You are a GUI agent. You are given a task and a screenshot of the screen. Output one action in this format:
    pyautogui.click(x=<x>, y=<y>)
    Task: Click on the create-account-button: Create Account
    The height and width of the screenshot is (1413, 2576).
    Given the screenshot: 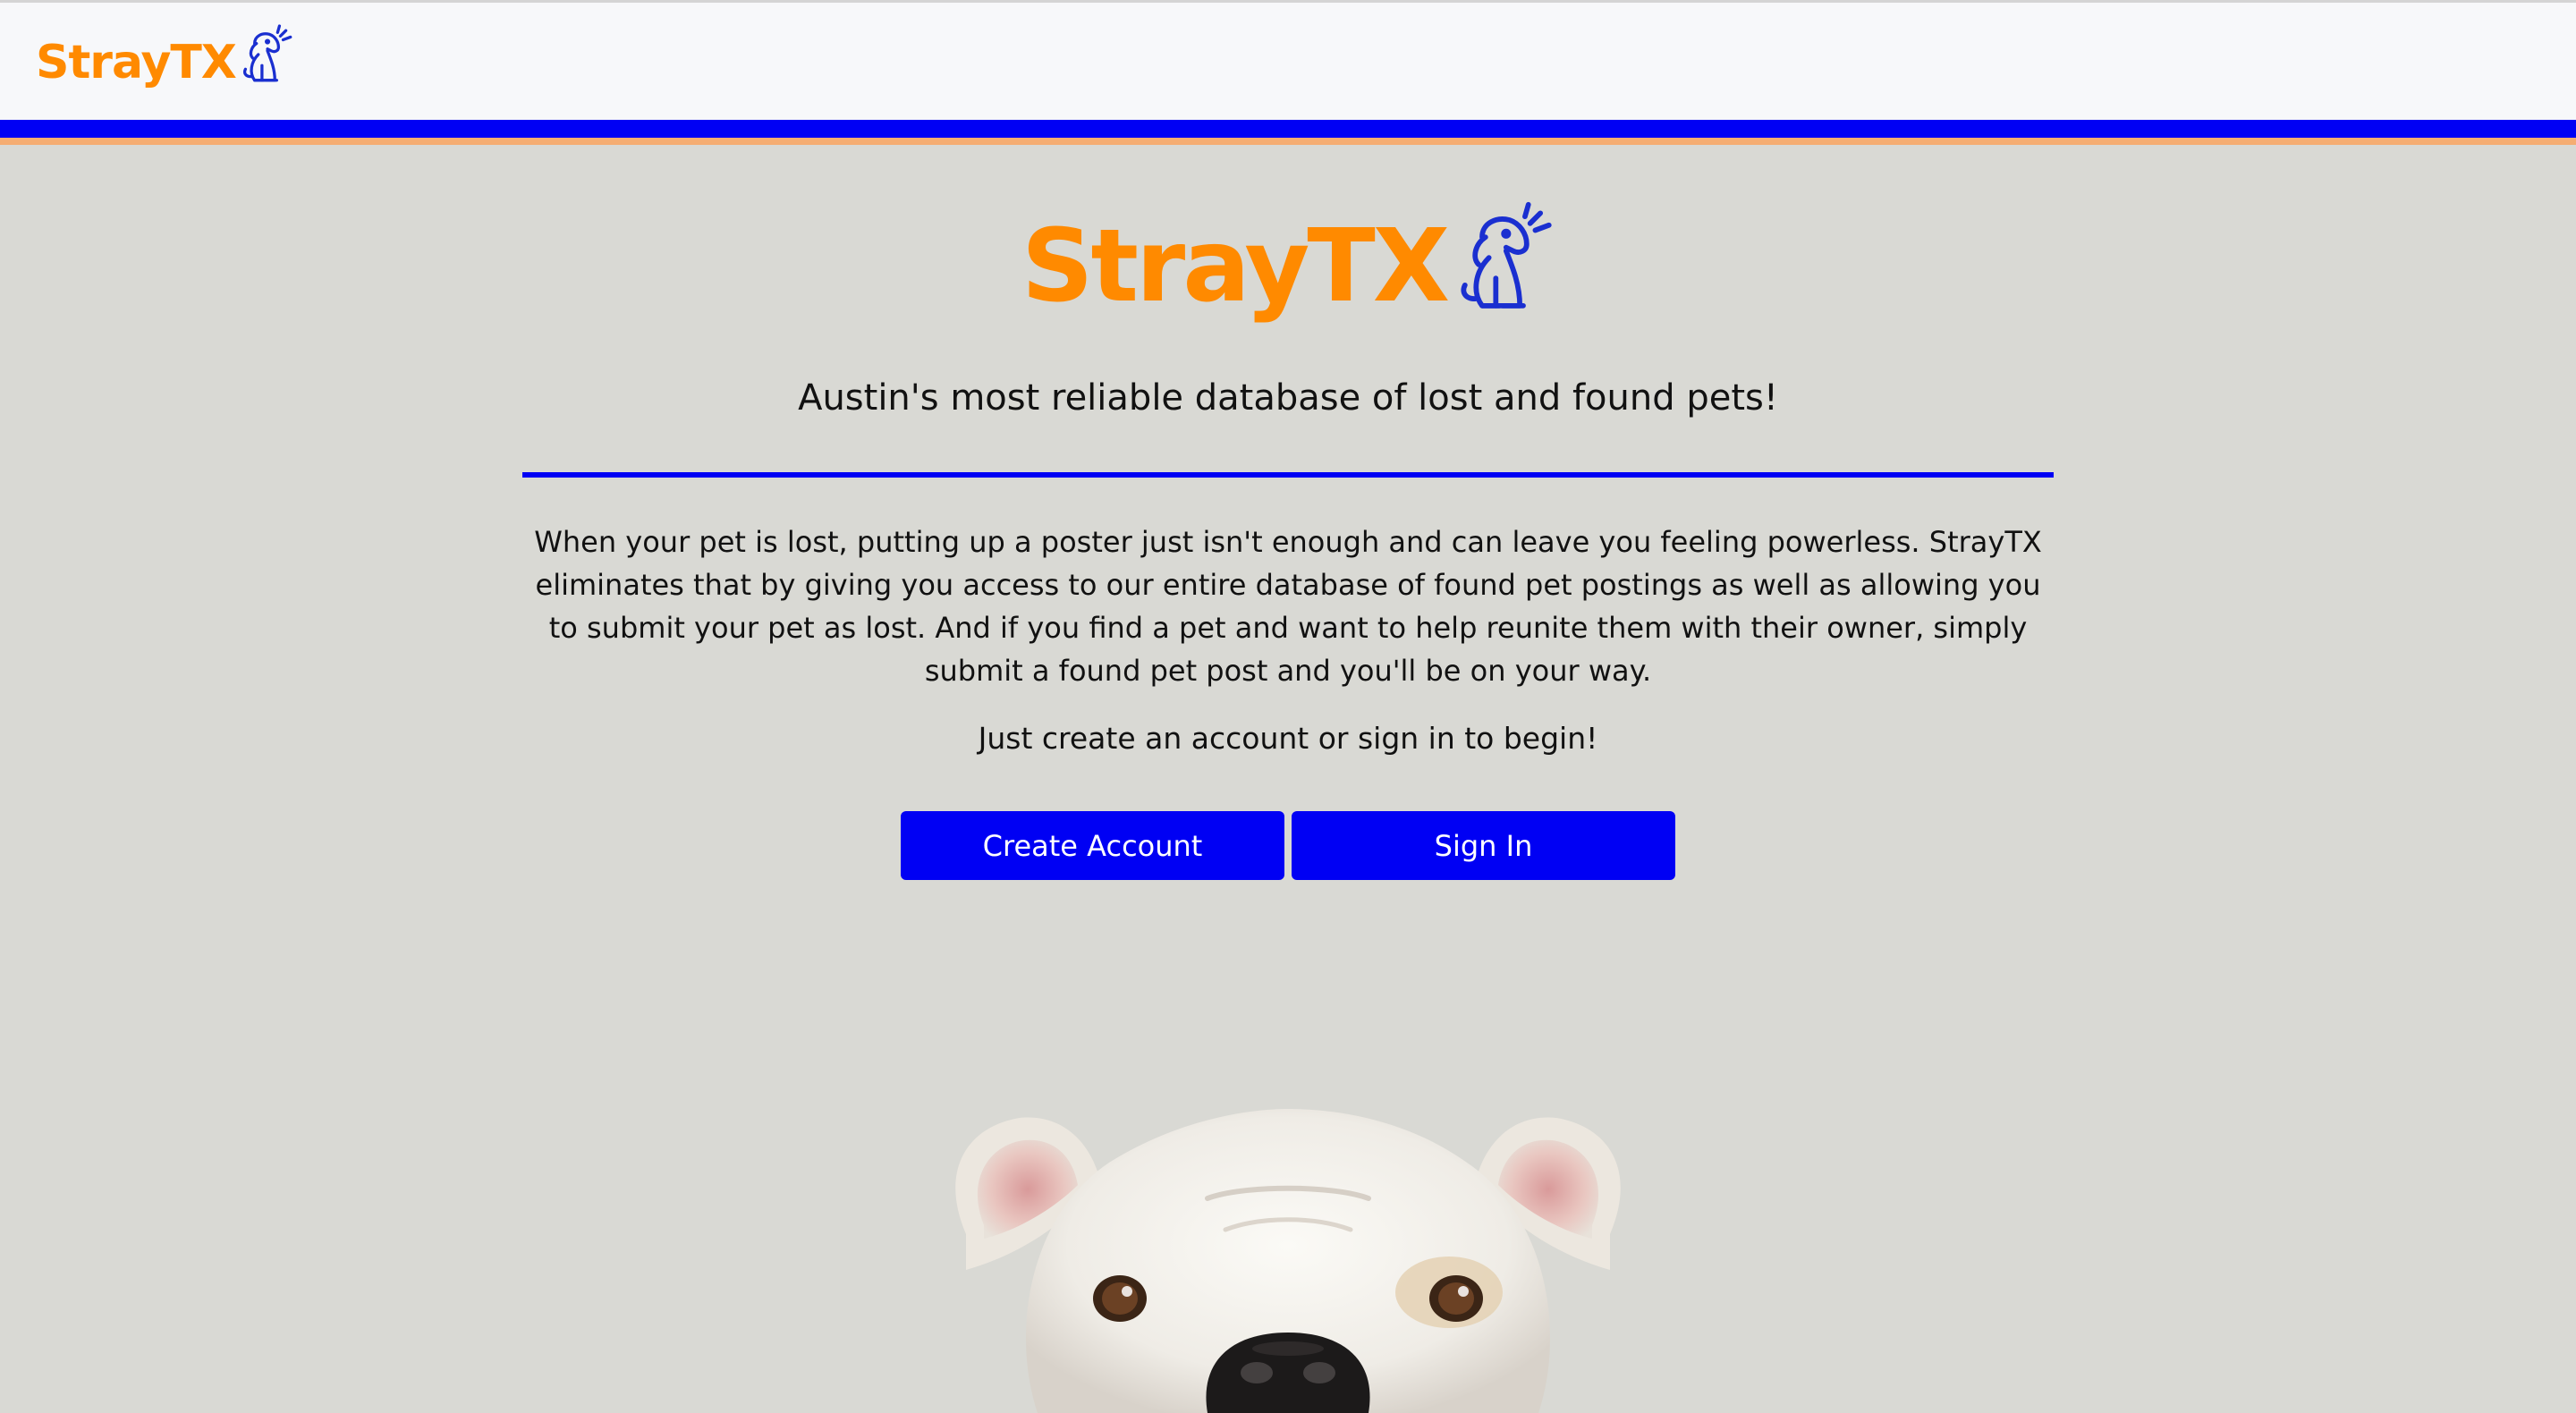 What is the action you would take?
    pyautogui.click(x=1092, y=845)
    